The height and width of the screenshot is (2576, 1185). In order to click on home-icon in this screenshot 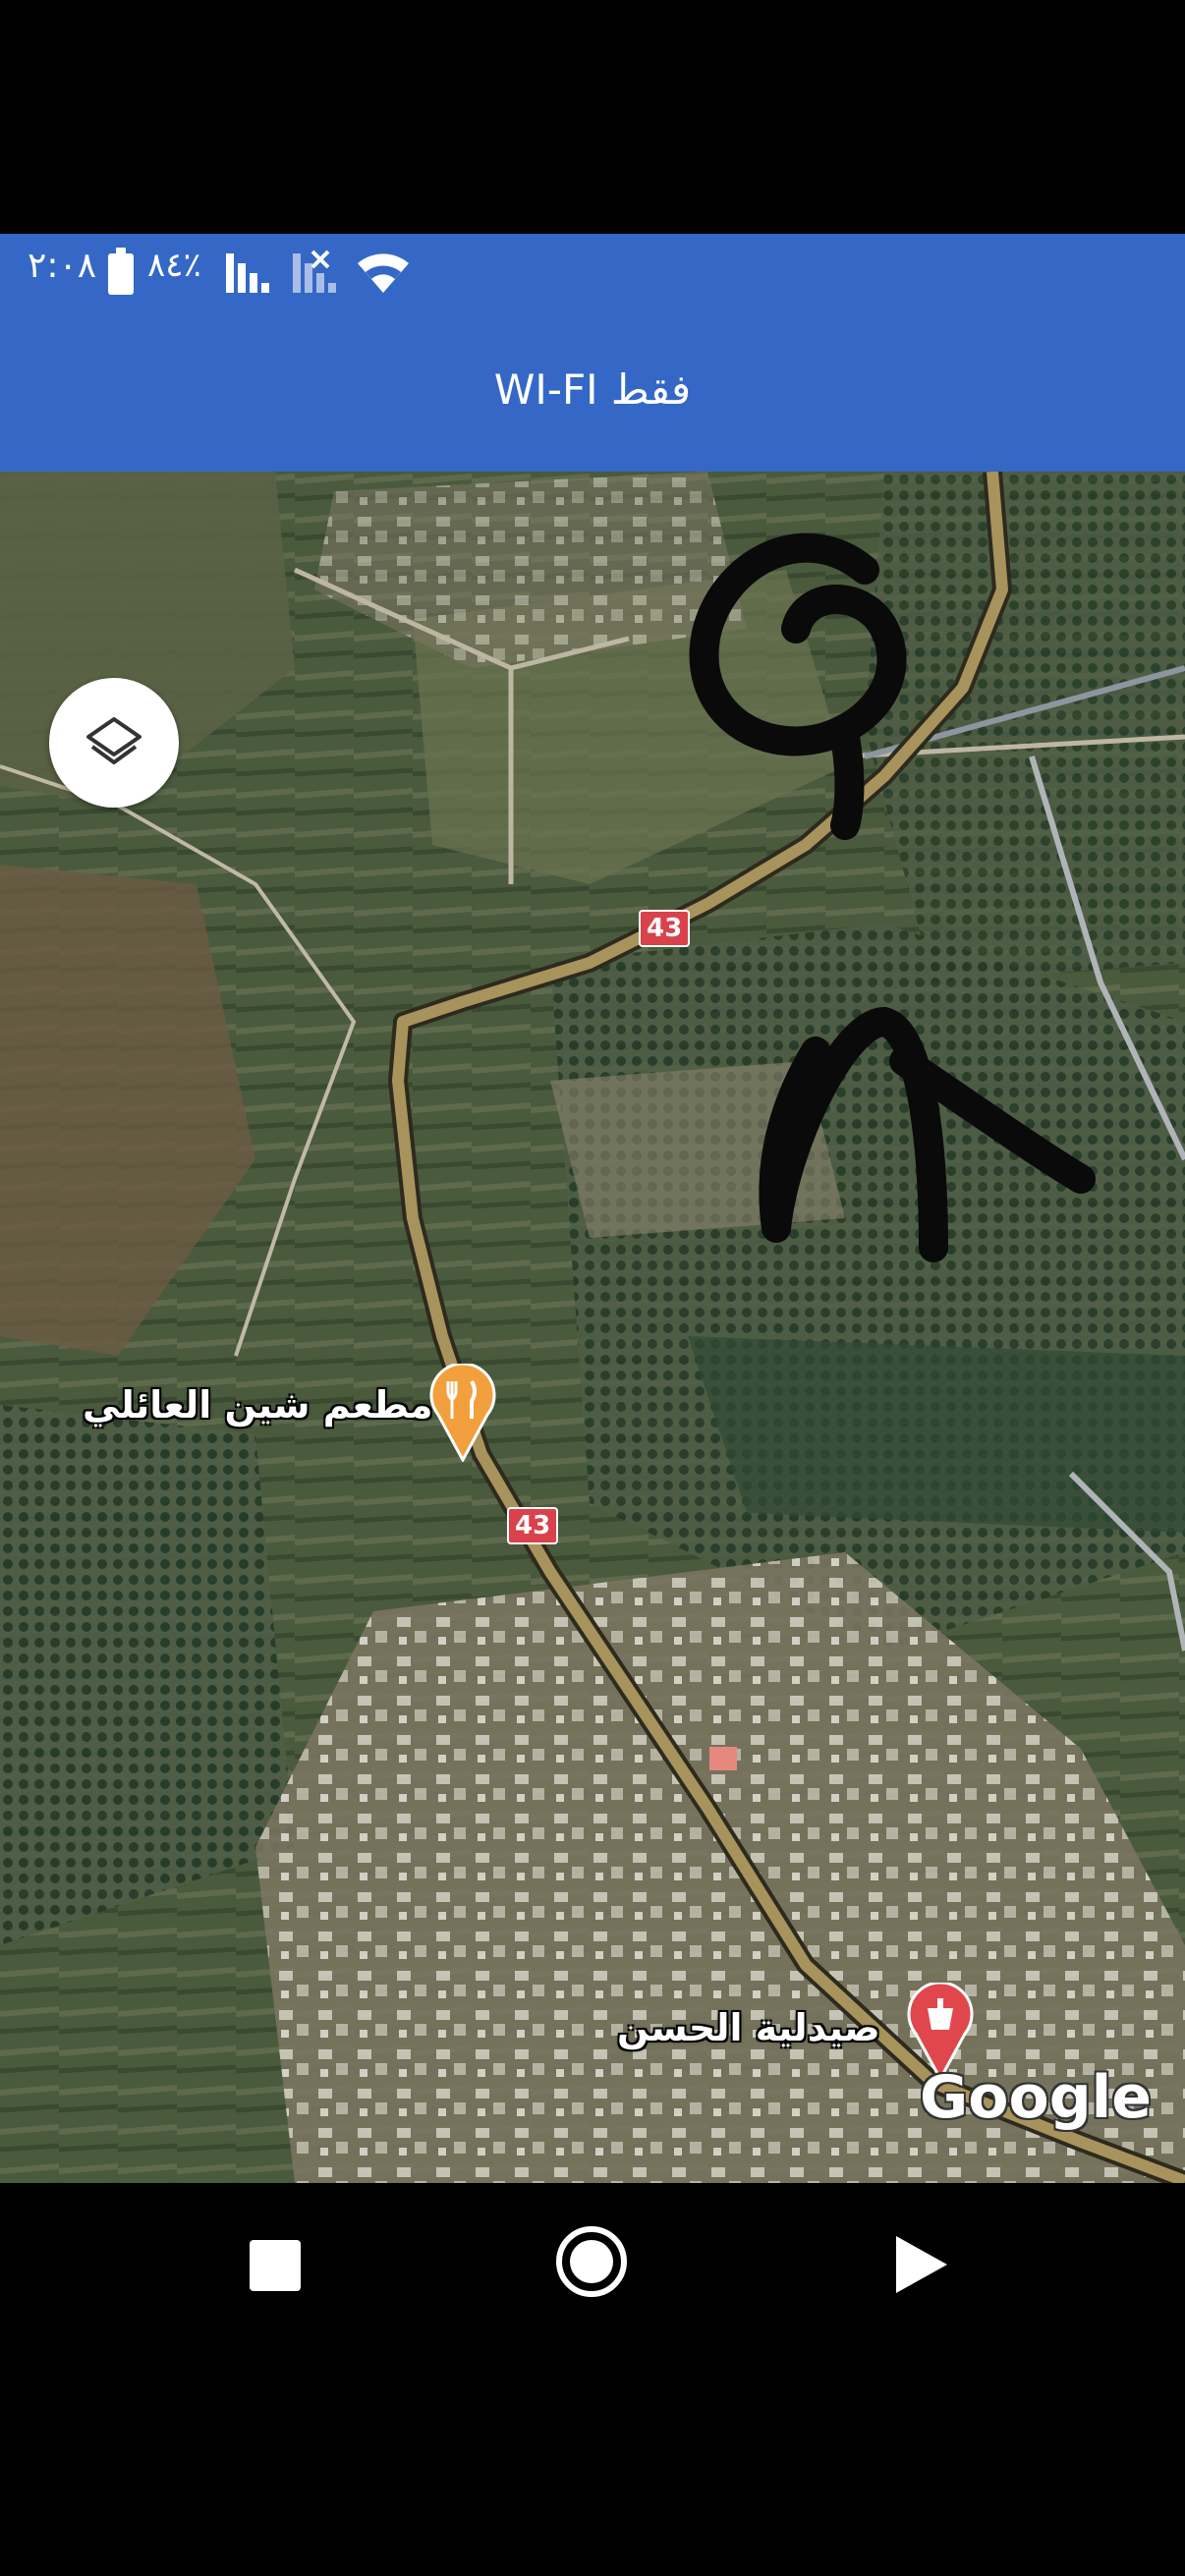, I will do `click(592, 2261)`.